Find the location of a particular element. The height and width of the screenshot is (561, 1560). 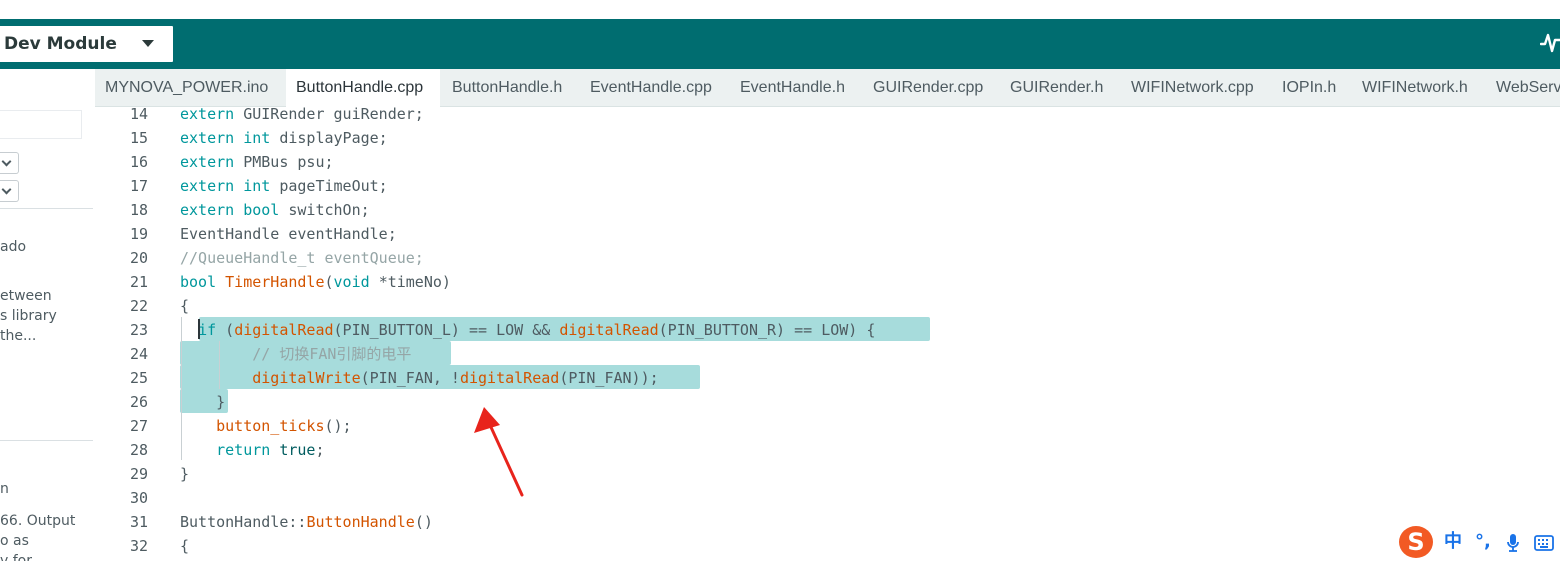

code-line: 22 { is located at coordinates (827, 306).